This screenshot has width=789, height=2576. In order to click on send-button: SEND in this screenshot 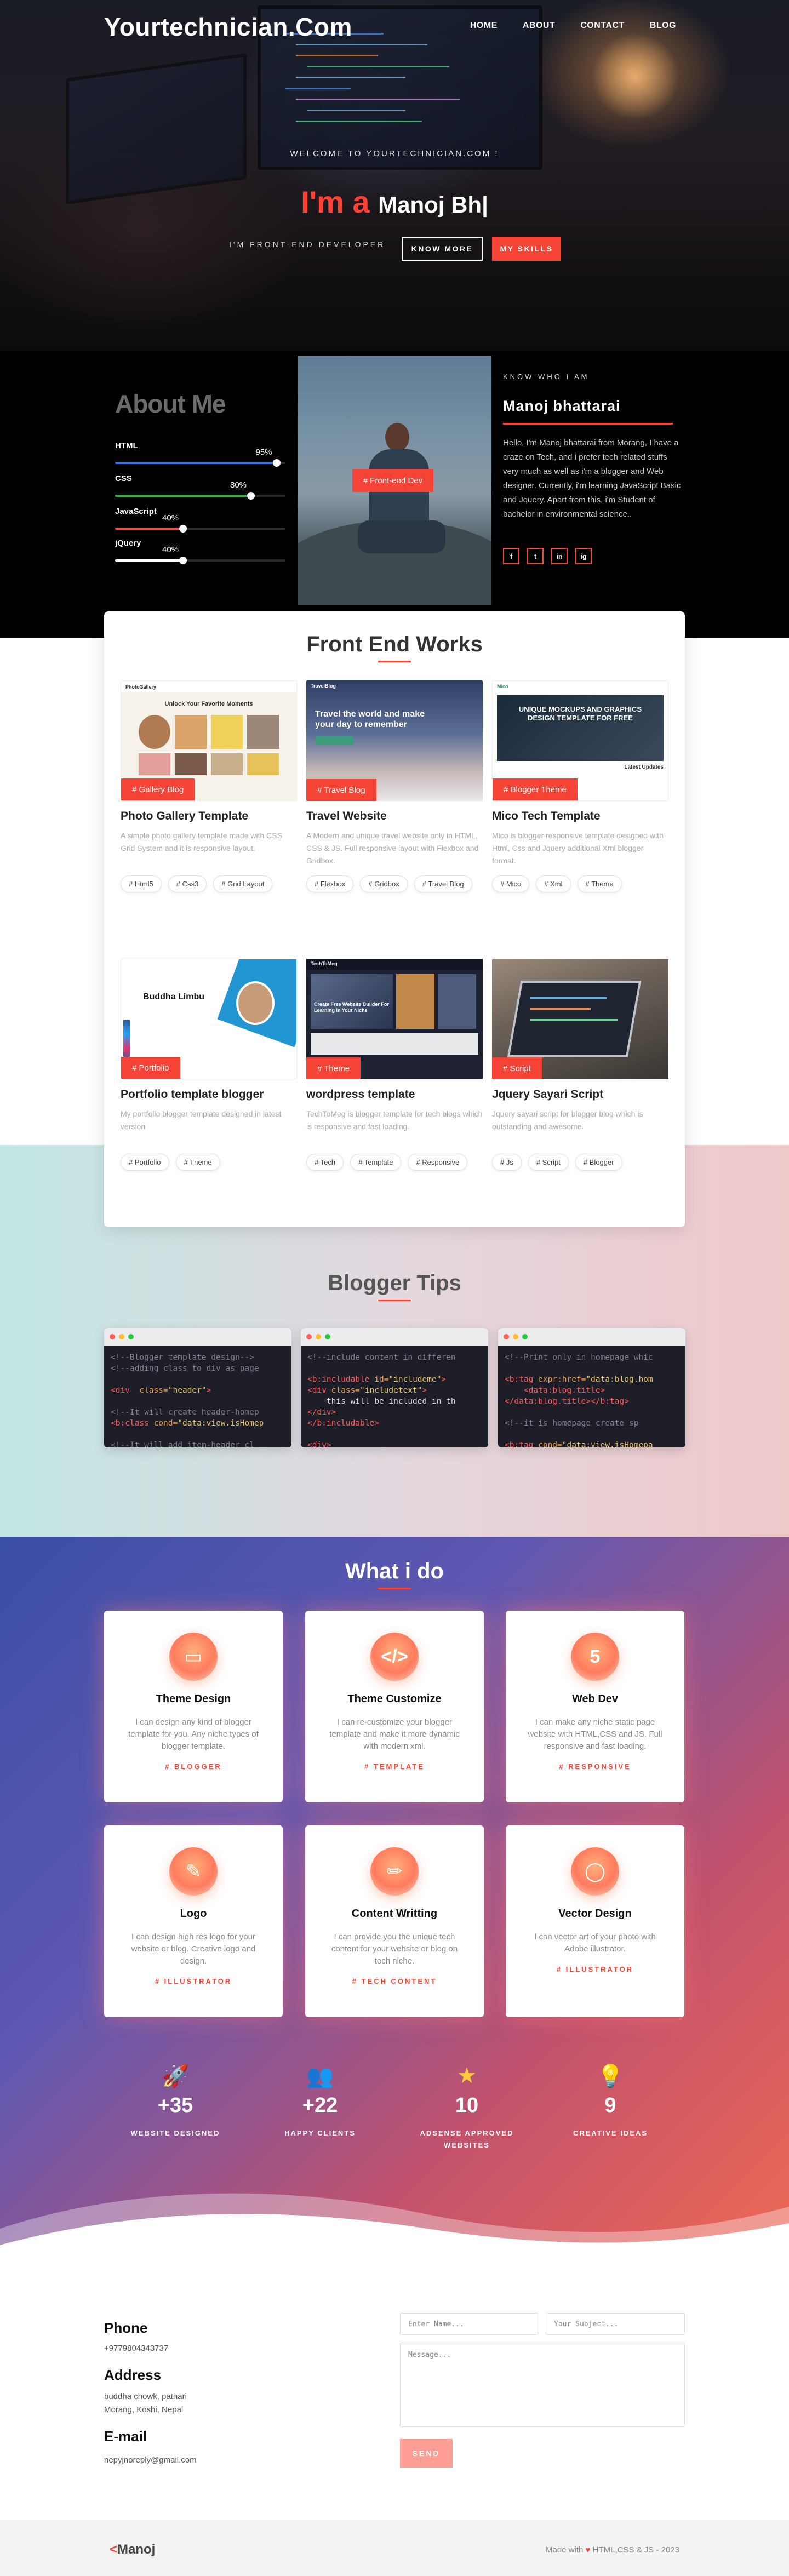, I will do `click(427, 2453)`.